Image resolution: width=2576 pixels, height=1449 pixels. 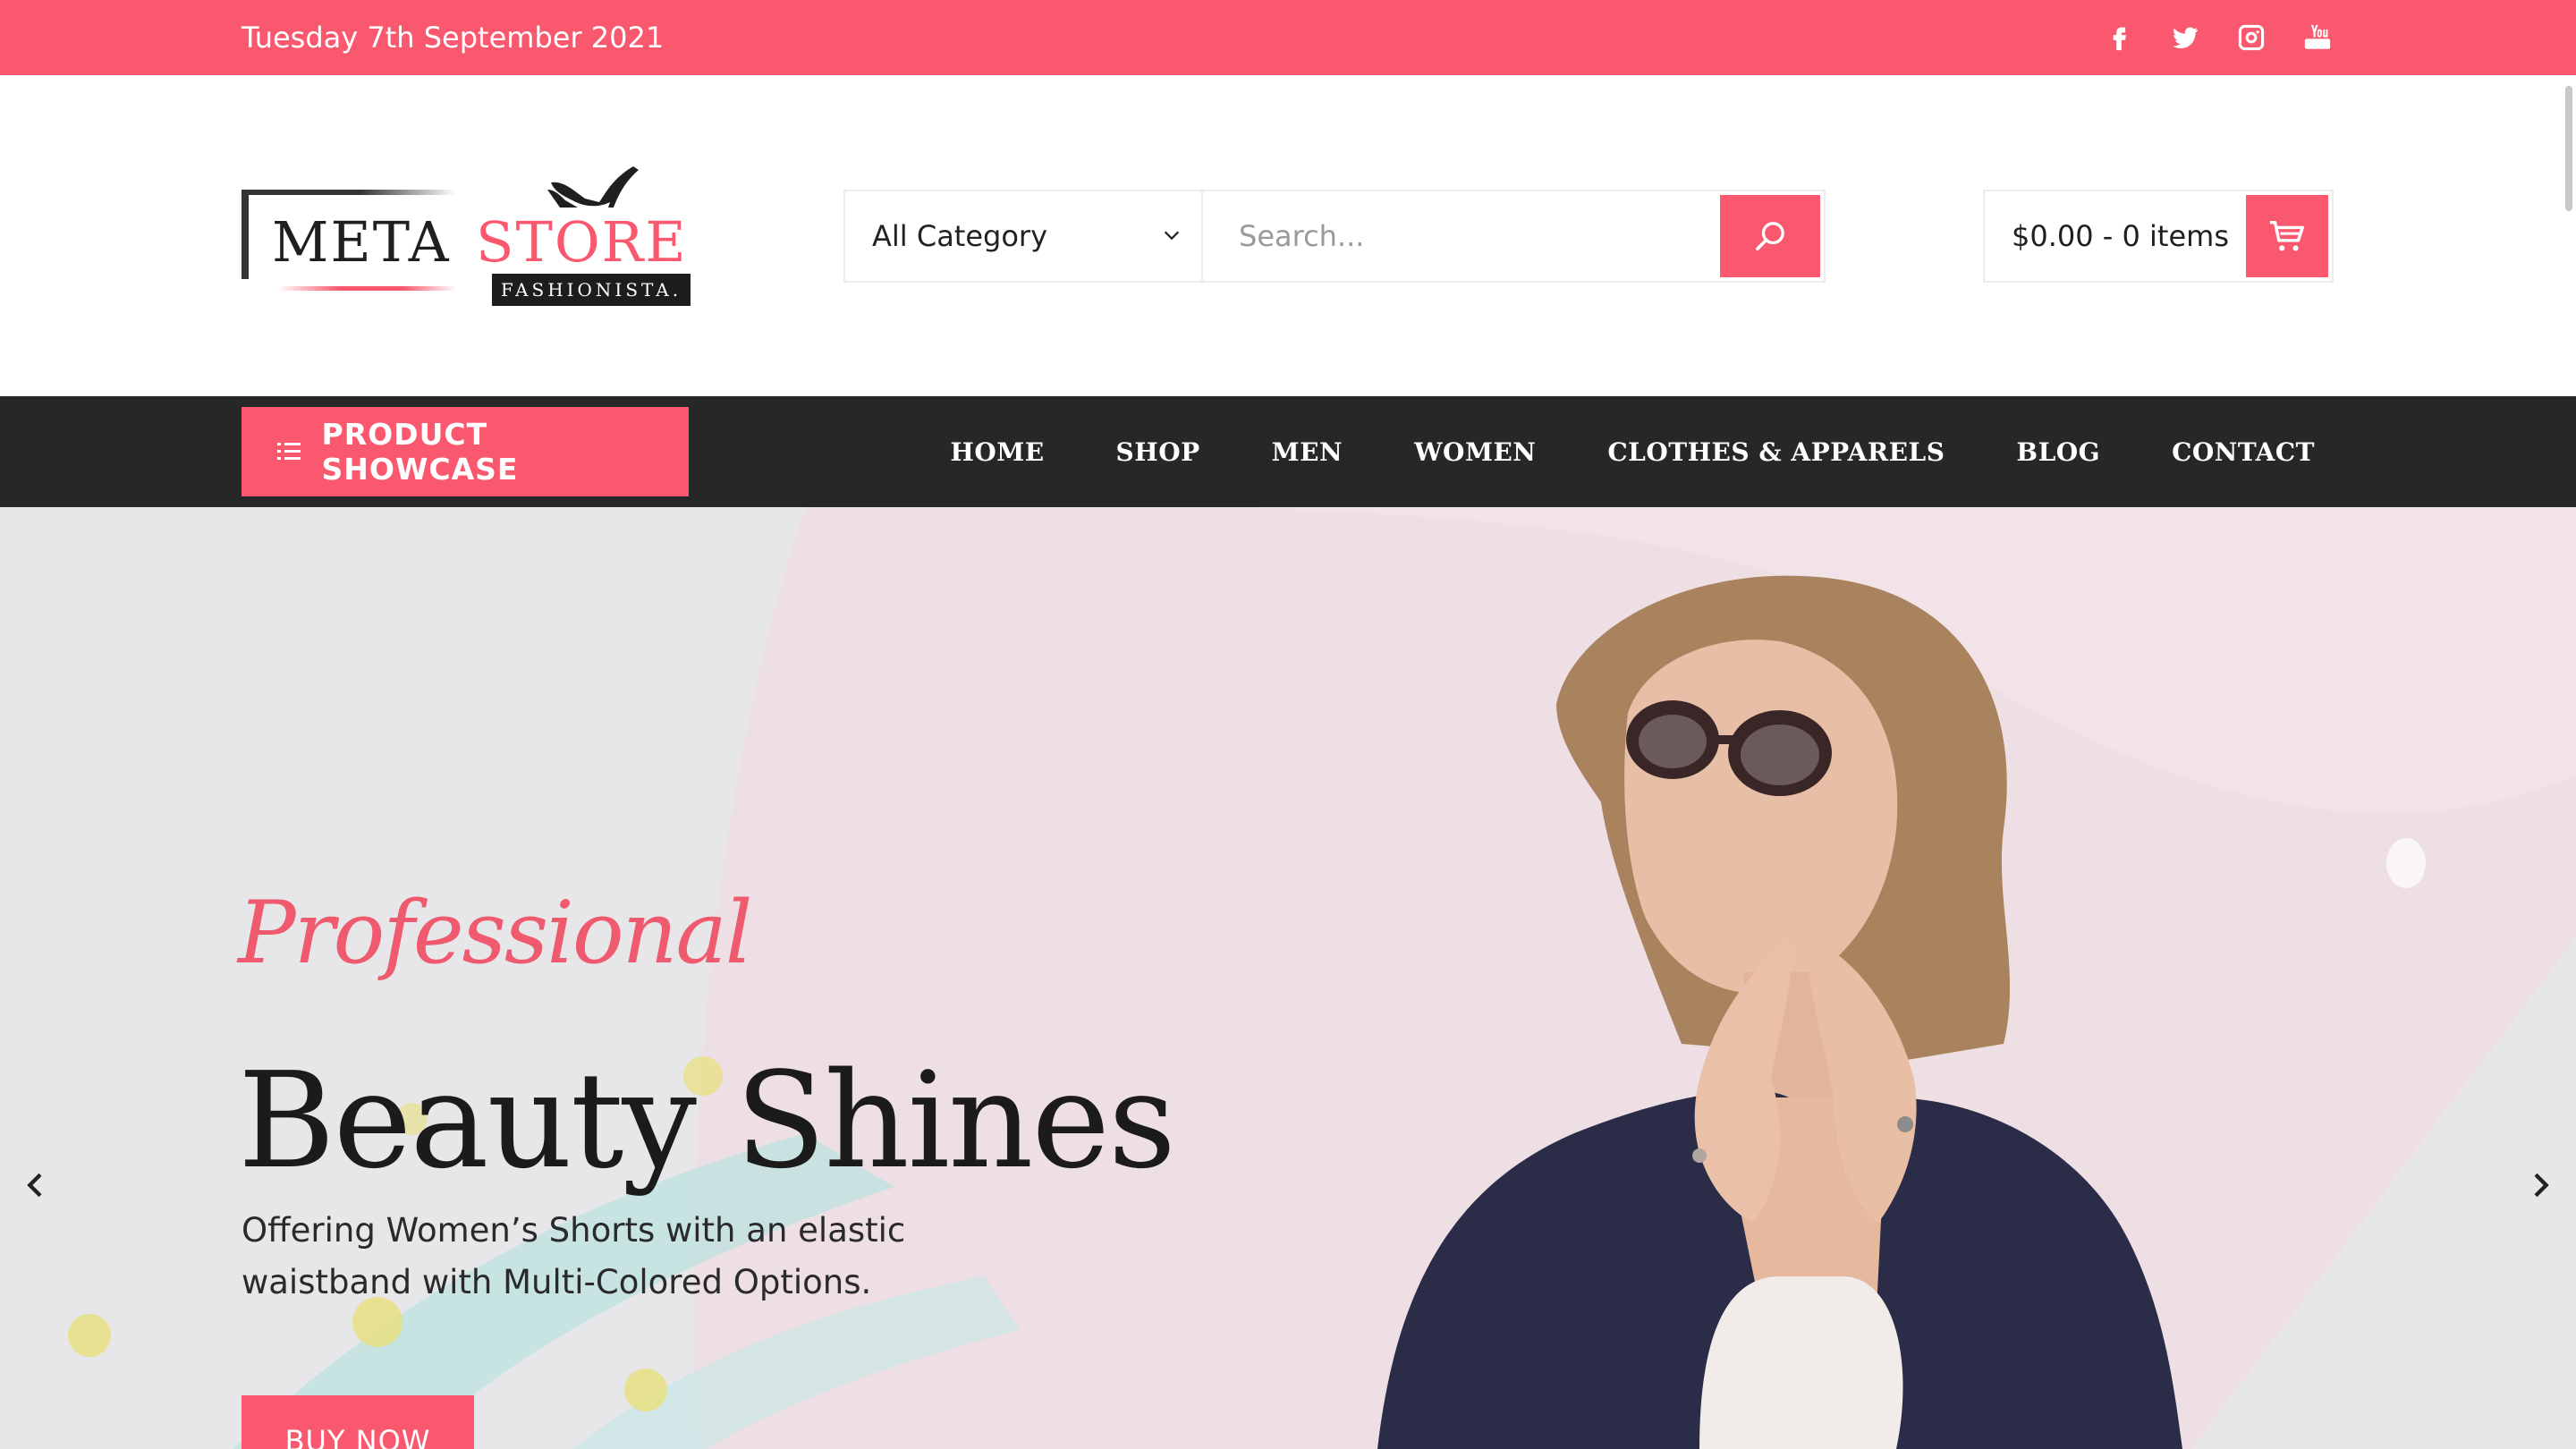 What do you see at coordinates (960, 236) in the screenshot?
I see `category-select-value: All Category` at bounding box center [960, 236].